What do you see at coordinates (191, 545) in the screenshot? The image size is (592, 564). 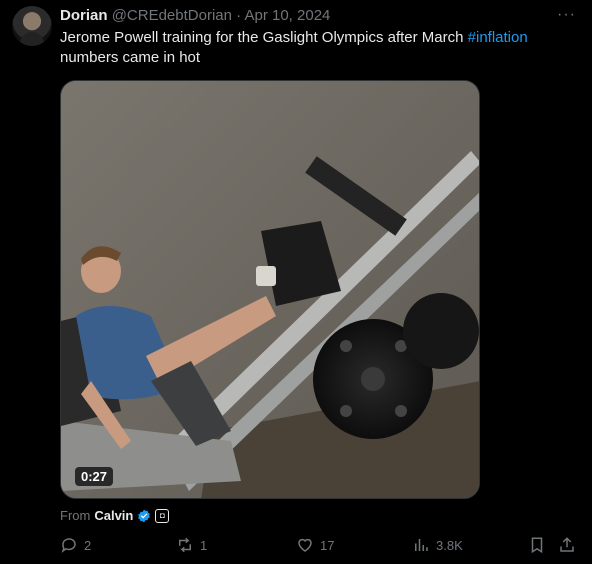 I see `repost-button: 1` at bounding box center [191, 545].